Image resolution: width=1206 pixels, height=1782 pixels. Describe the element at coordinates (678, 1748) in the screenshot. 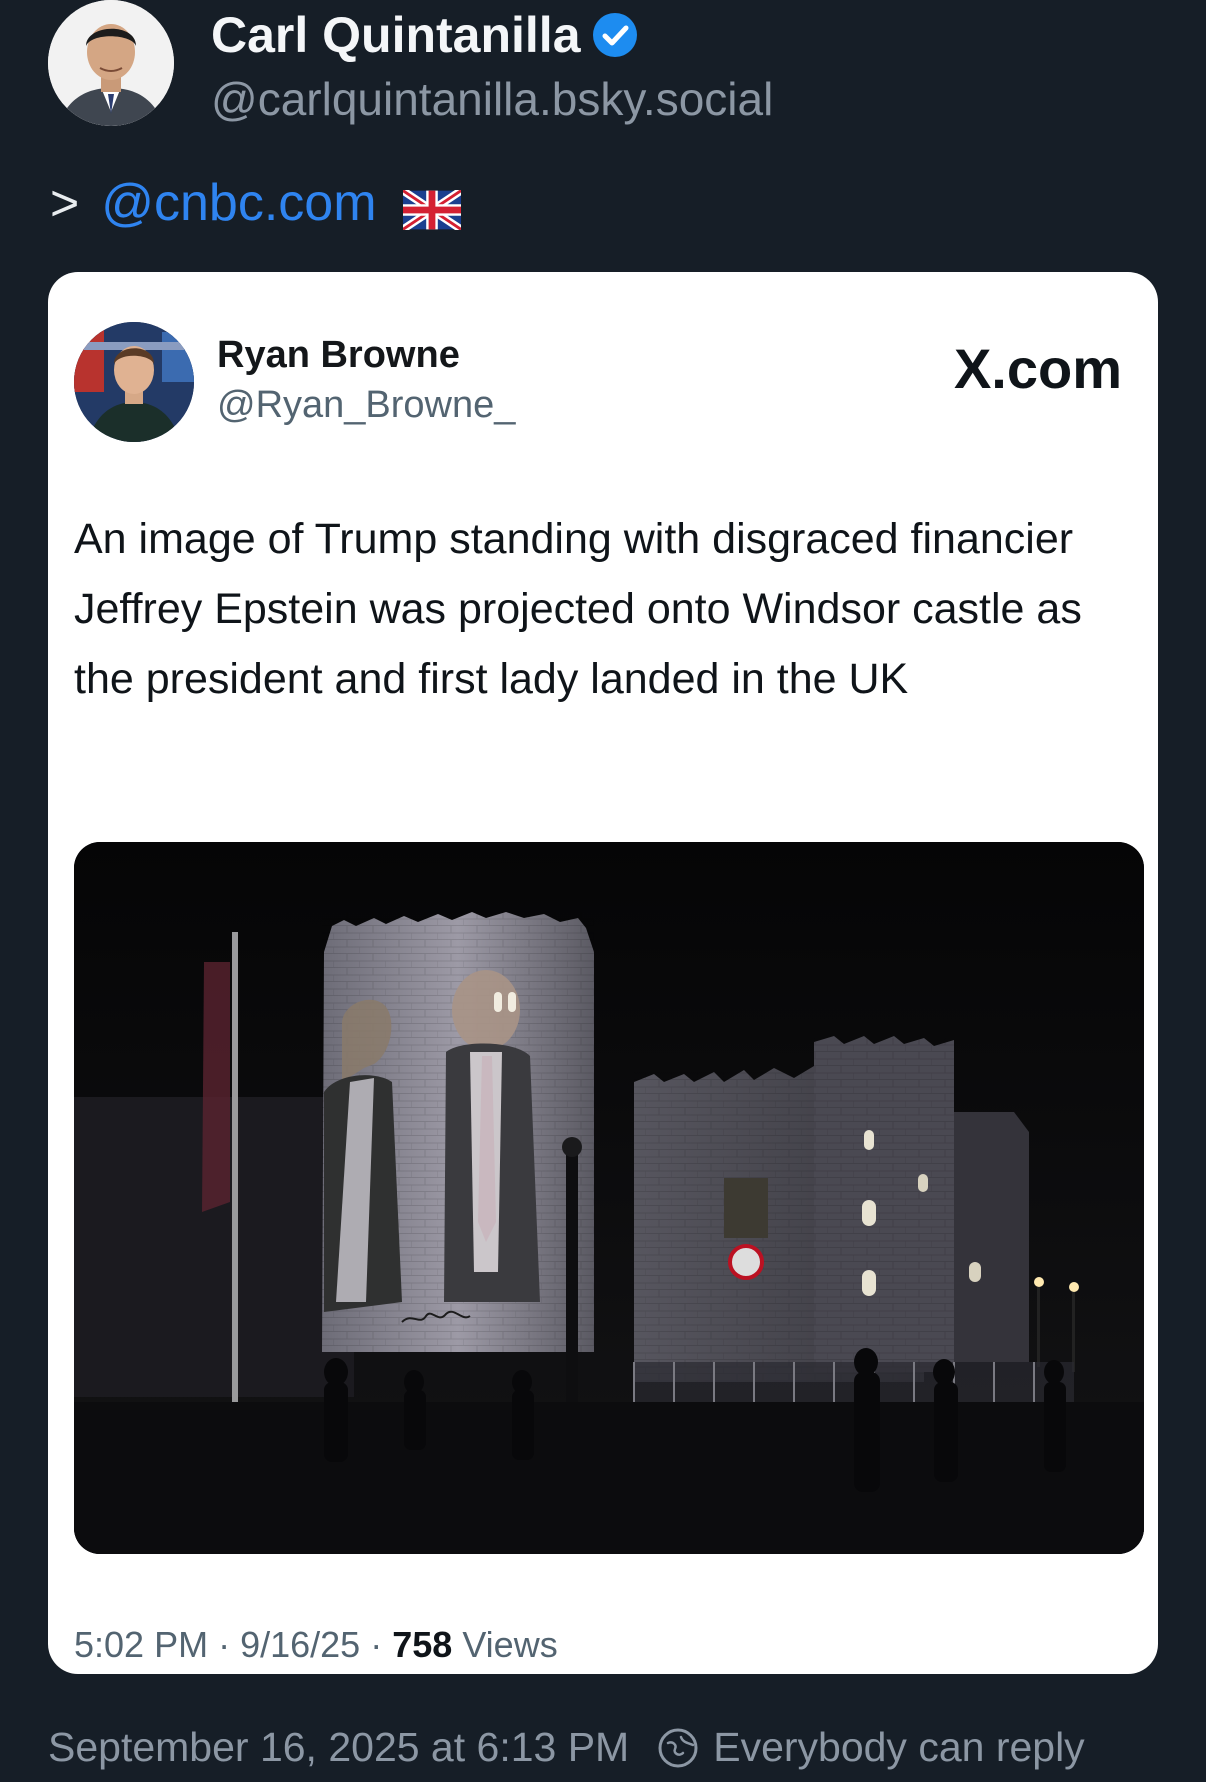

I see `reply-settings-icon` at that location.